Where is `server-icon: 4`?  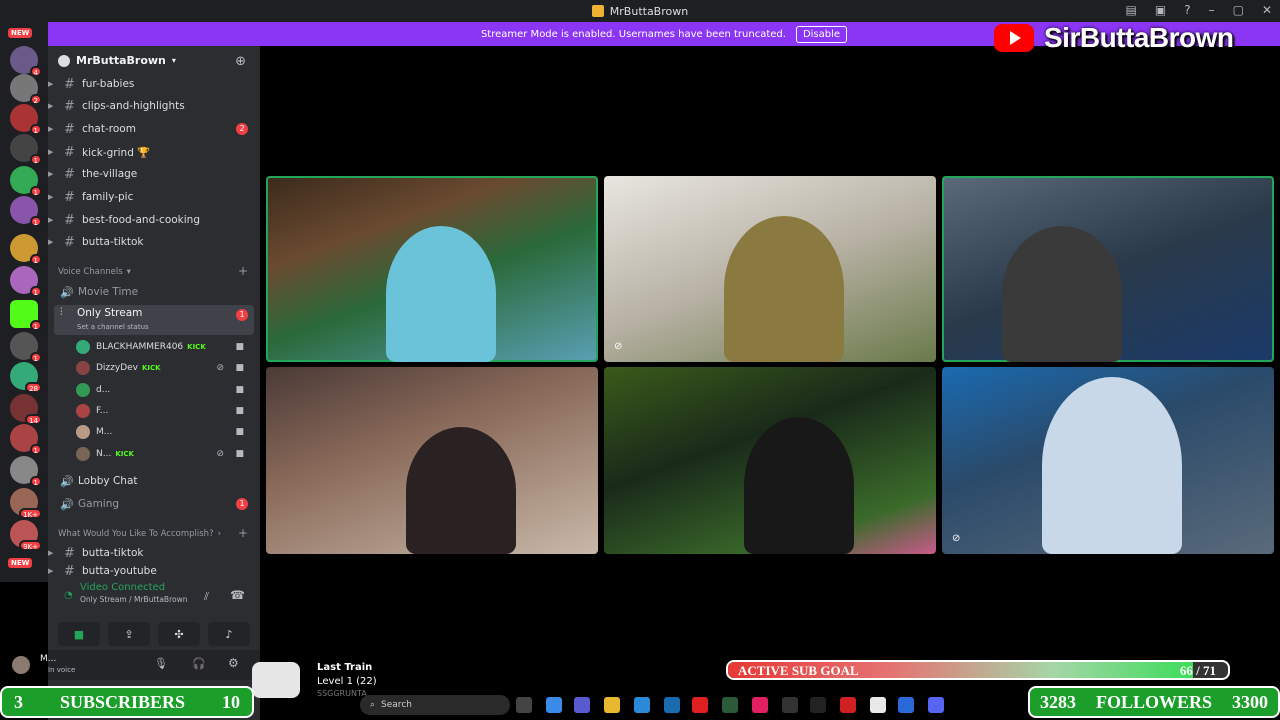 server-icon: 4 is located at coordinates (26, 61).